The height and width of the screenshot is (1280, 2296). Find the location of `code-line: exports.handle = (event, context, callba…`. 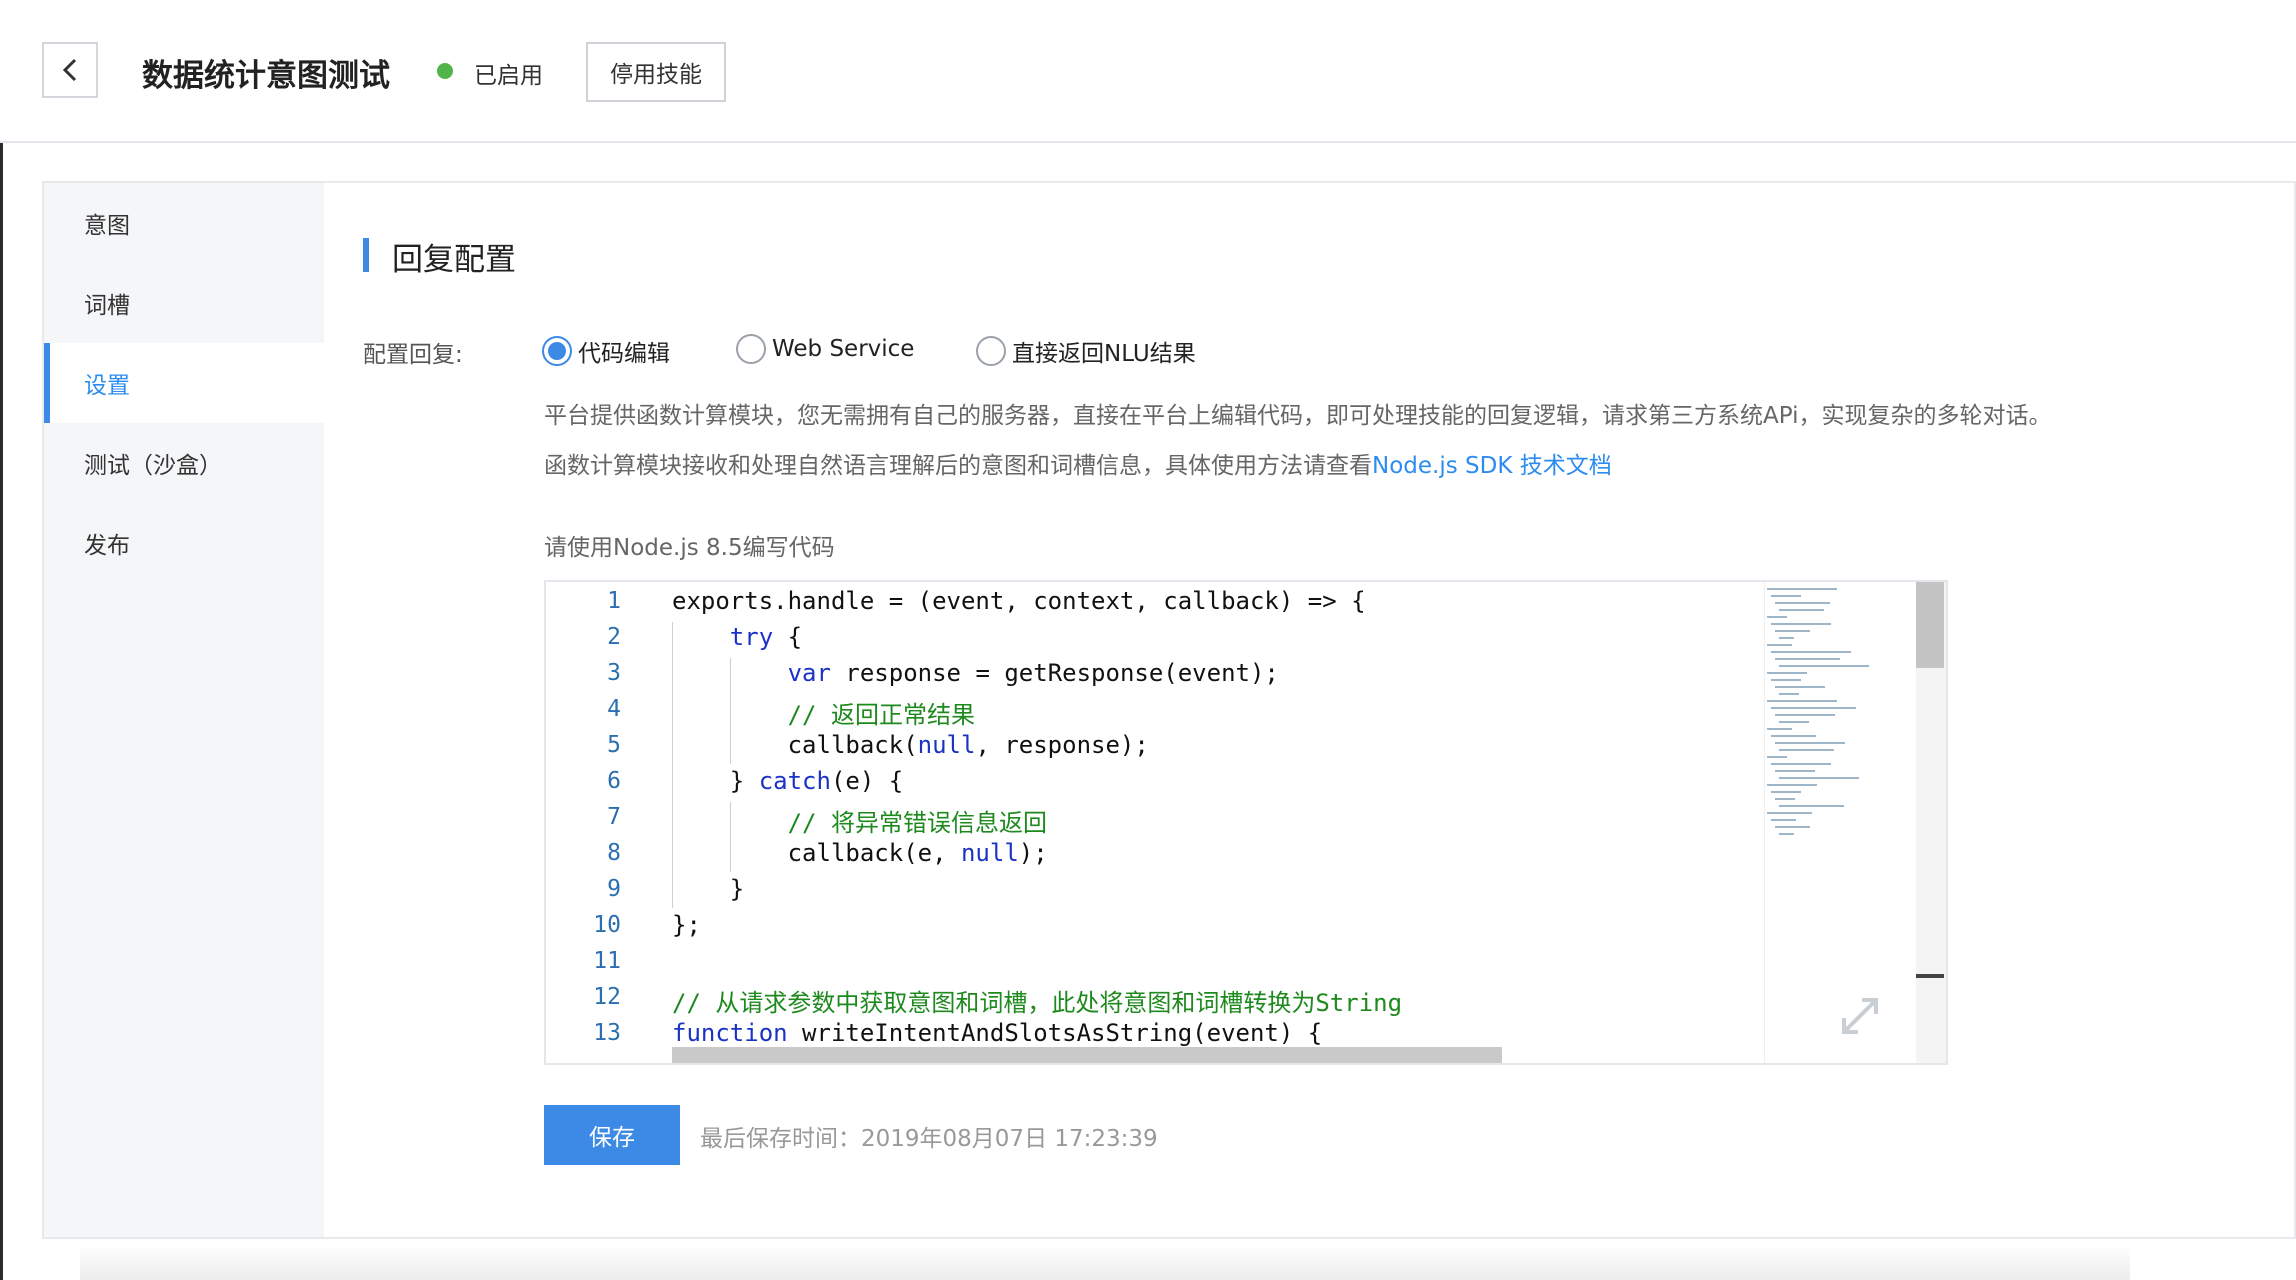

code-line: exports.handle = (event, context, callba… is located at coordinates (1019, 601).